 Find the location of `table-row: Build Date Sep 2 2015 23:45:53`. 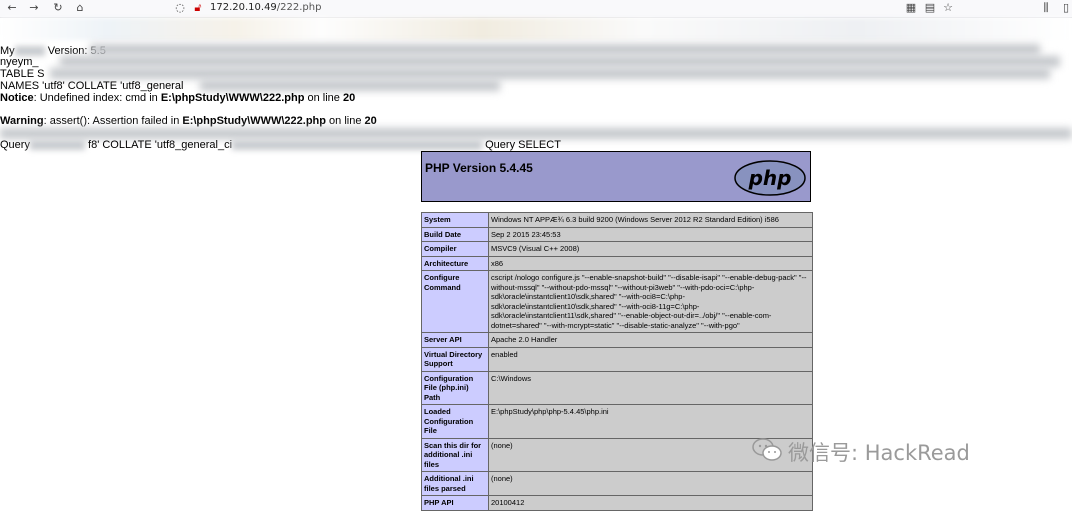

table-row: Build Date Sep 2 2015 23:45:53 is located at coordinates (617, 234).